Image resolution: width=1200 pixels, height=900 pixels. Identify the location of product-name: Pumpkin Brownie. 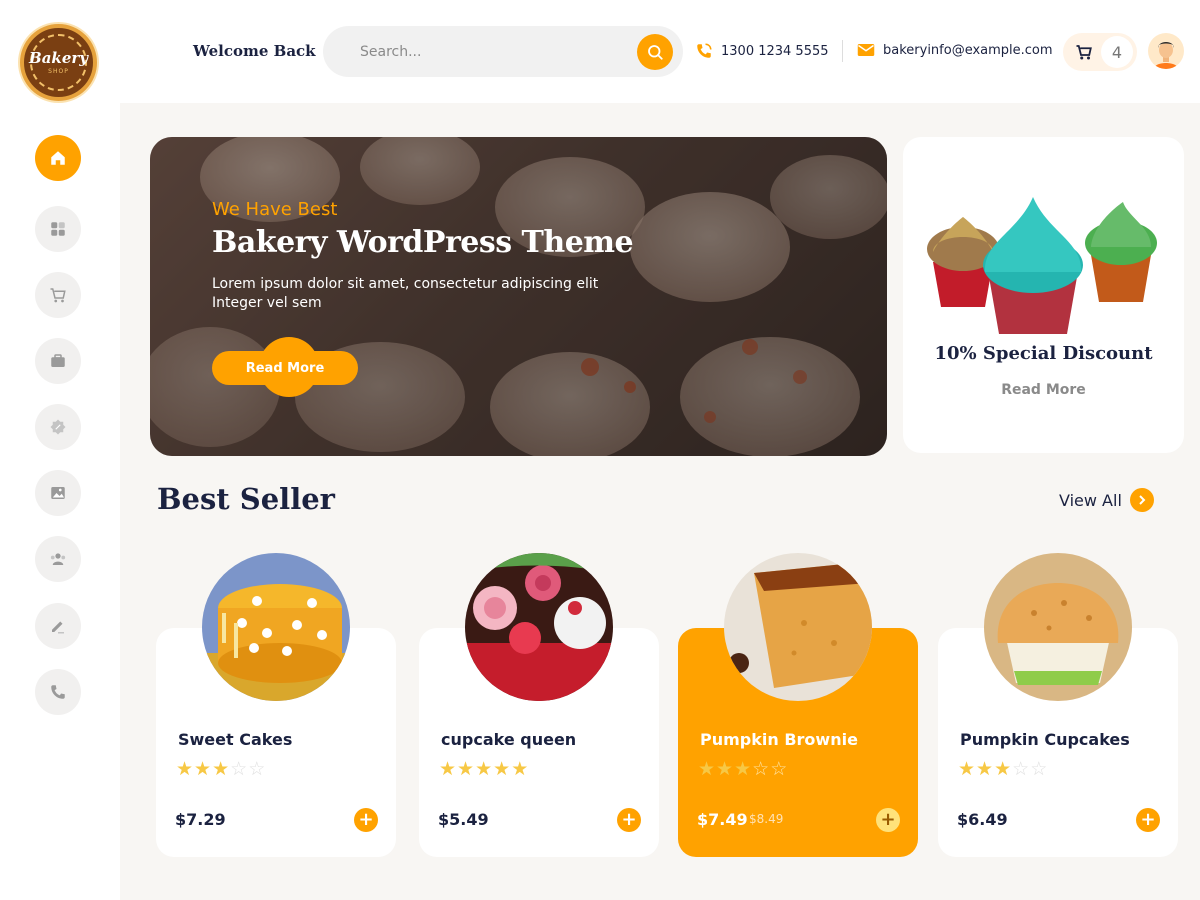
(779, 739).